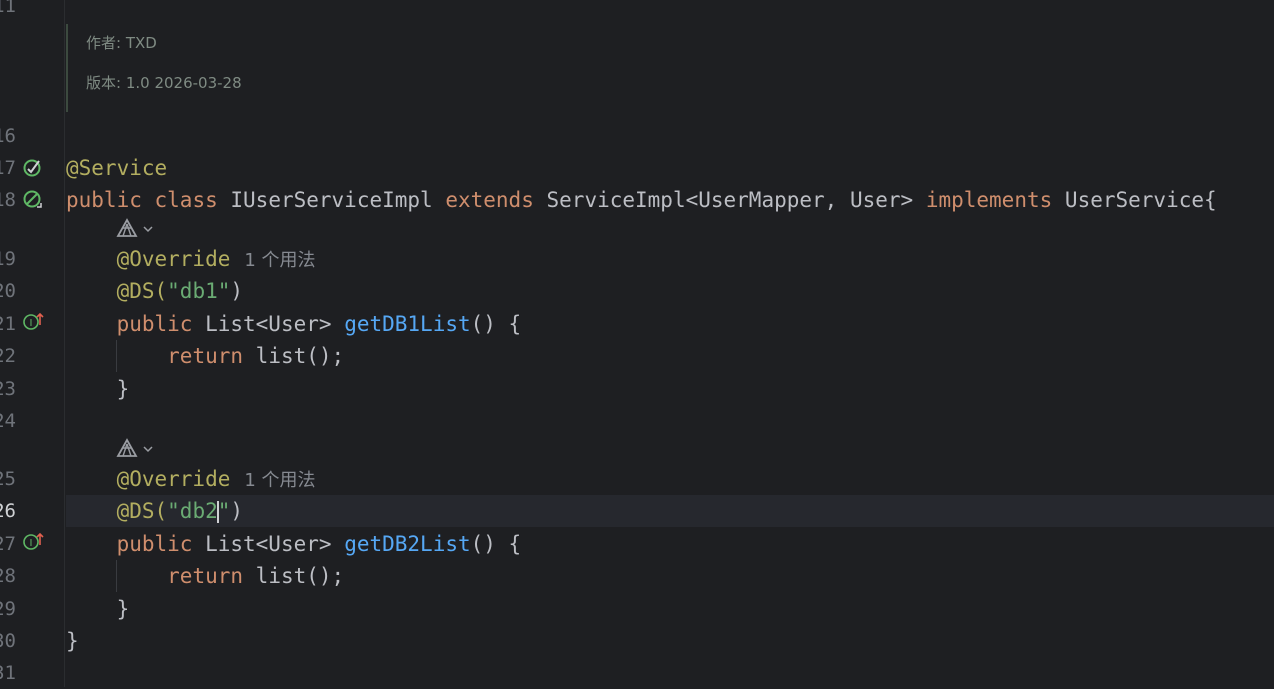 This screenshot has height=689, width=1274. I want to click on line-number: 22, so click(8, 356).